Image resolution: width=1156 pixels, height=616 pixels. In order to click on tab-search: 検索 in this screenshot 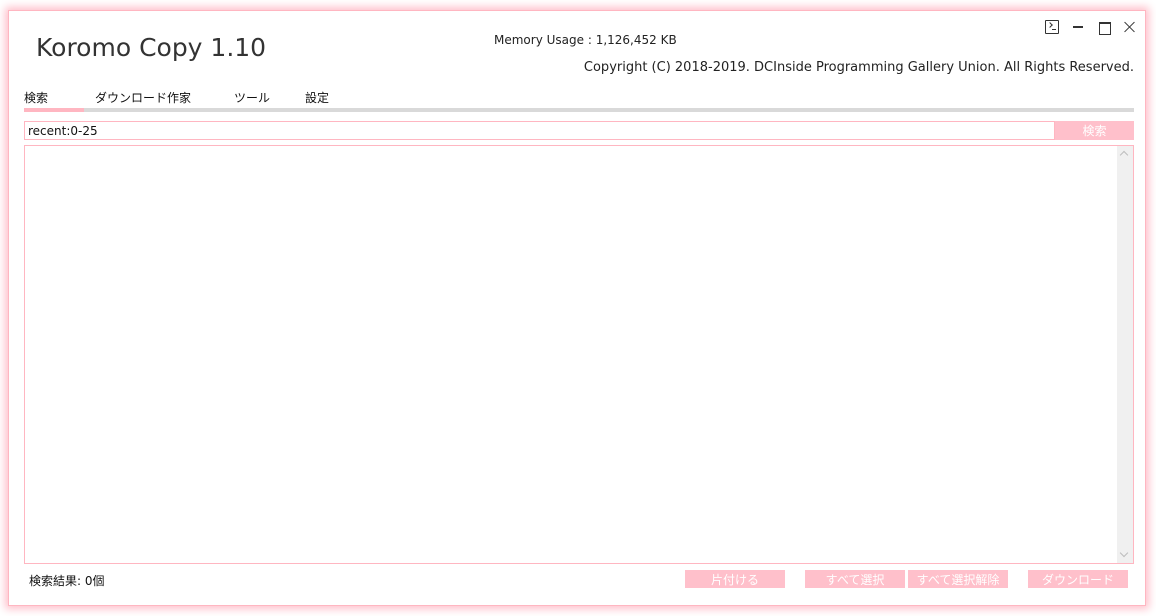, I will do `click(36, 97)`.